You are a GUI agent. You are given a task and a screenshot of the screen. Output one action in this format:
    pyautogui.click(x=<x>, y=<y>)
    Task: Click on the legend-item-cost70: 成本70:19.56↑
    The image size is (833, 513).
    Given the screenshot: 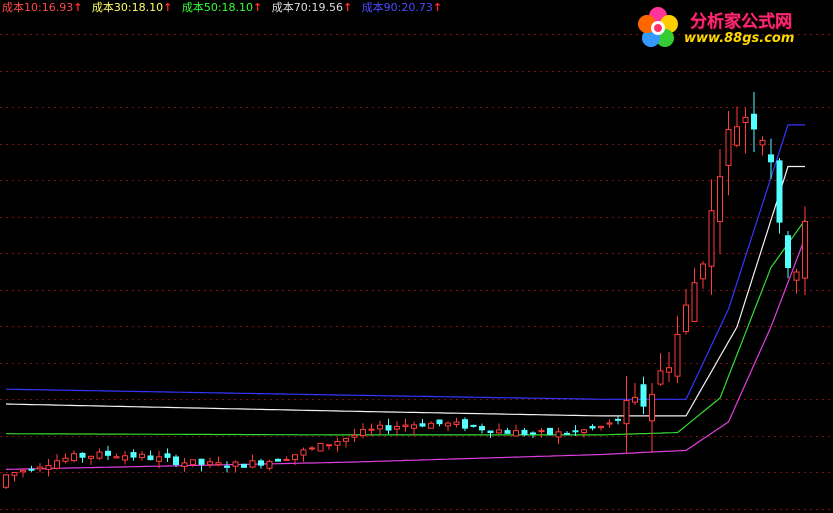 What is the action you would take?
    pyautogui.click(x=312, y=7)
    